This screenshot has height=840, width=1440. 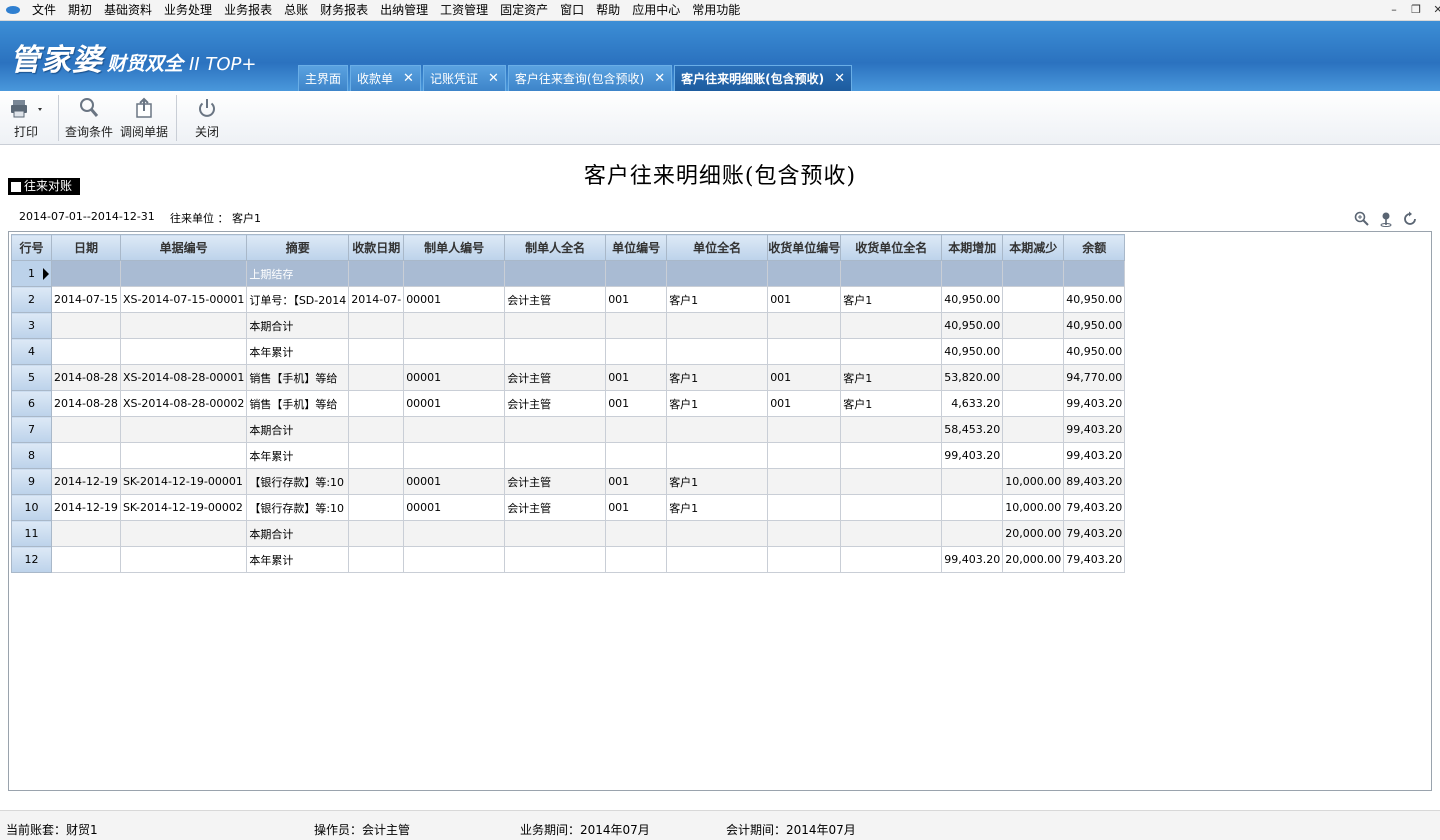 What do you see at coordinates (568, 559) in the screenshot?
I see `table-row: 12 本年累计 99,403.20 20,000.00 79,403.20` at bounding box center [568, 559].